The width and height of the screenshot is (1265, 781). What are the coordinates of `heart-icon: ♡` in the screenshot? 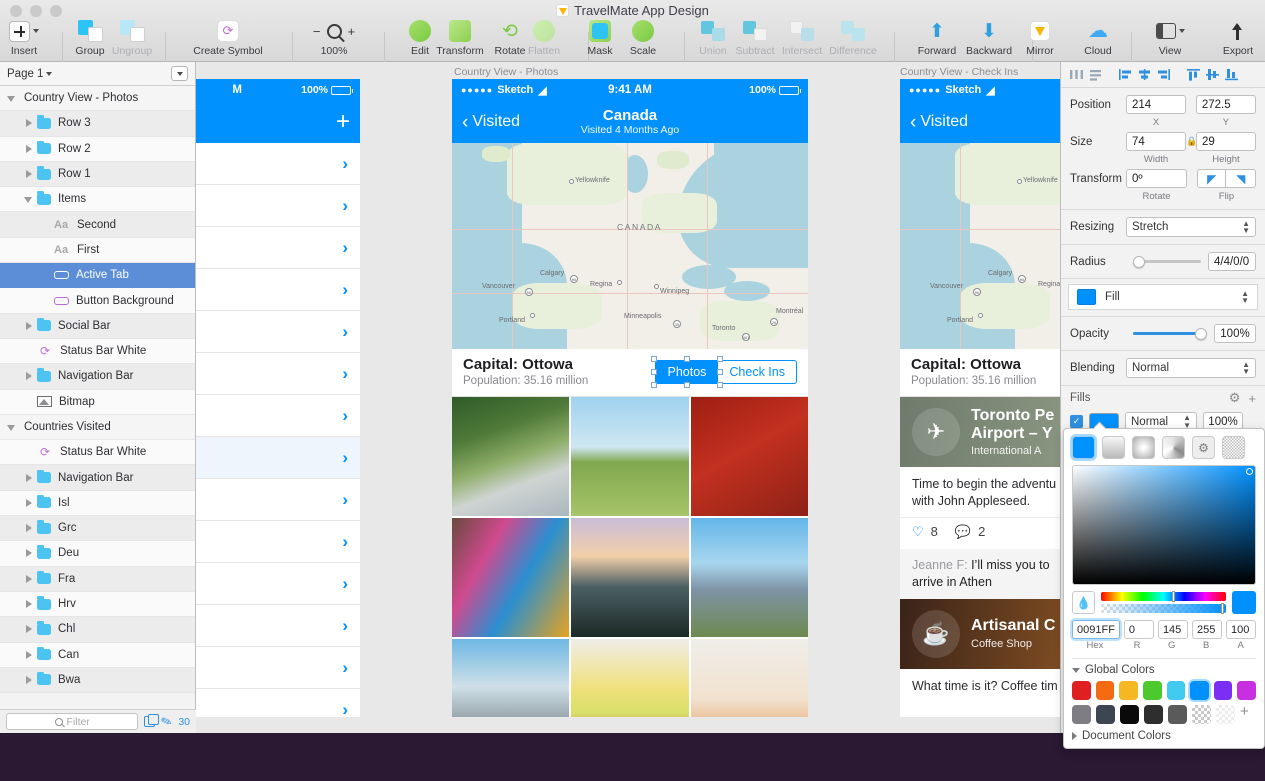 It's located at (918, 532).